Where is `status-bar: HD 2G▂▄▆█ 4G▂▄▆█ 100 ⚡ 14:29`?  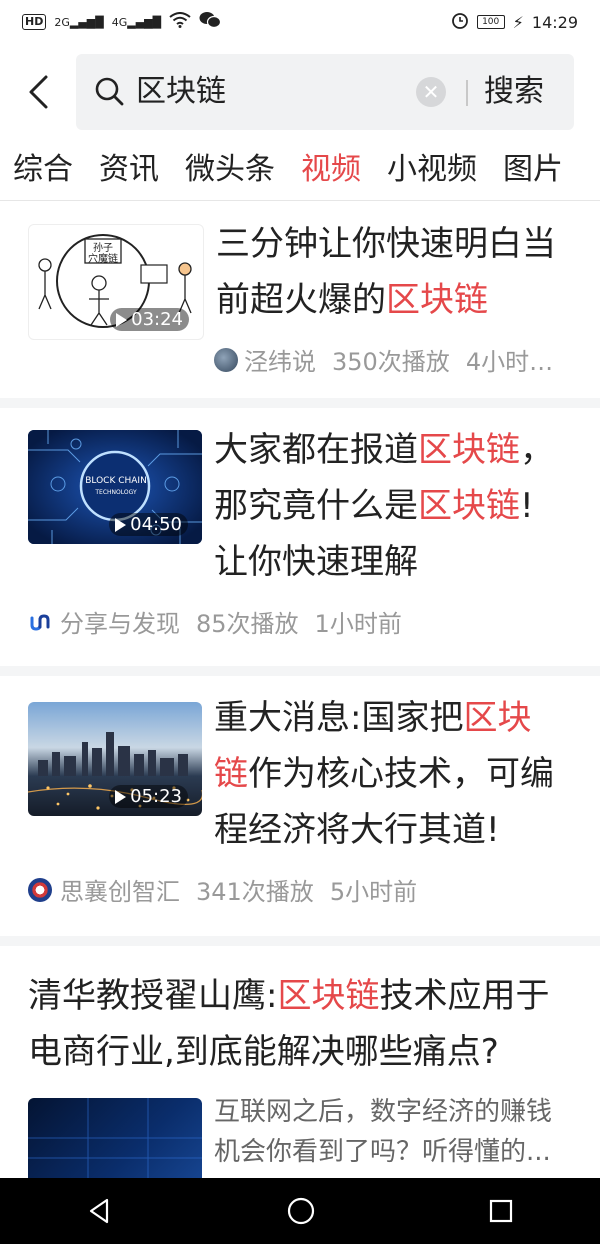 status-bar: HD 2G▂▄▆█ 4G▂▄▆█ 100 ⚡ 14:29 is located at coordinates (300, 22).